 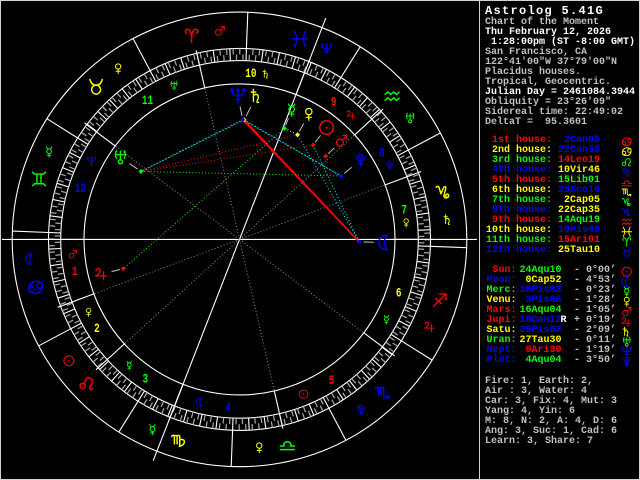 I want to click on svg-text: 2, so click(x=97, y=329).